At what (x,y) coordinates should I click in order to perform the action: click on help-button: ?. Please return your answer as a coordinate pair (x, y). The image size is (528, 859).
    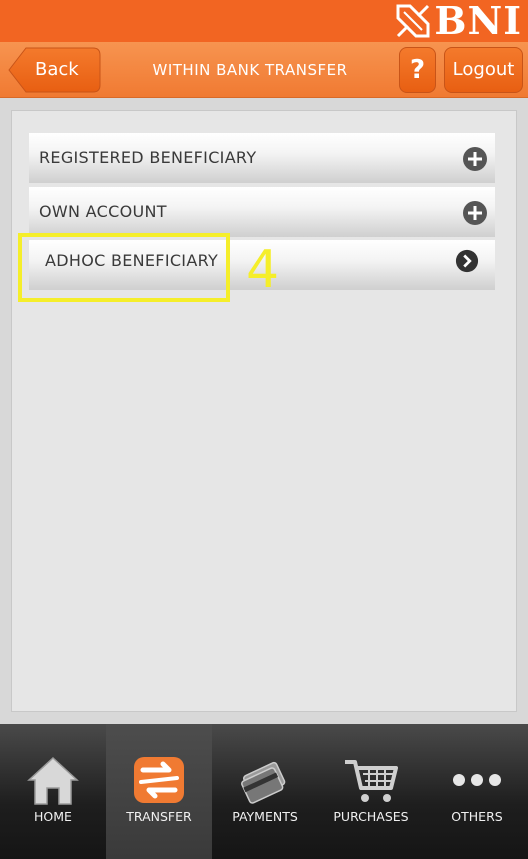
    Looking at the image, I should click on (417, 70).